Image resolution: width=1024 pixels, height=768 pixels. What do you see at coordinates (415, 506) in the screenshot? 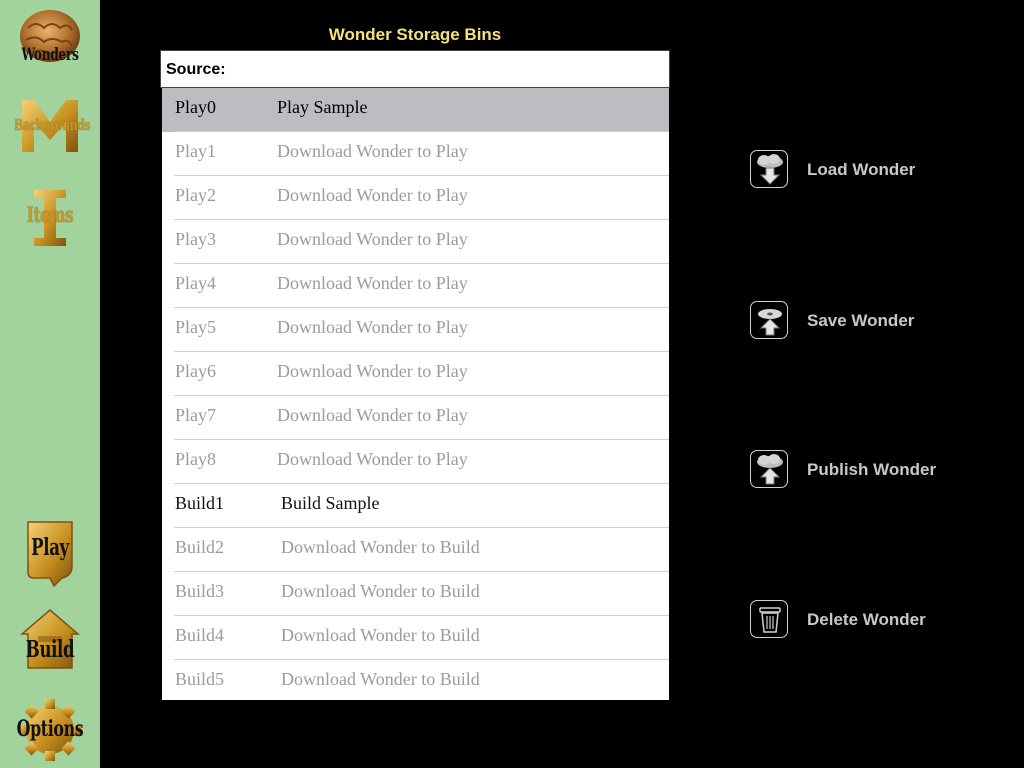
I see `bin-row: Build1 Build Sample` at bounding box center [415, 506].